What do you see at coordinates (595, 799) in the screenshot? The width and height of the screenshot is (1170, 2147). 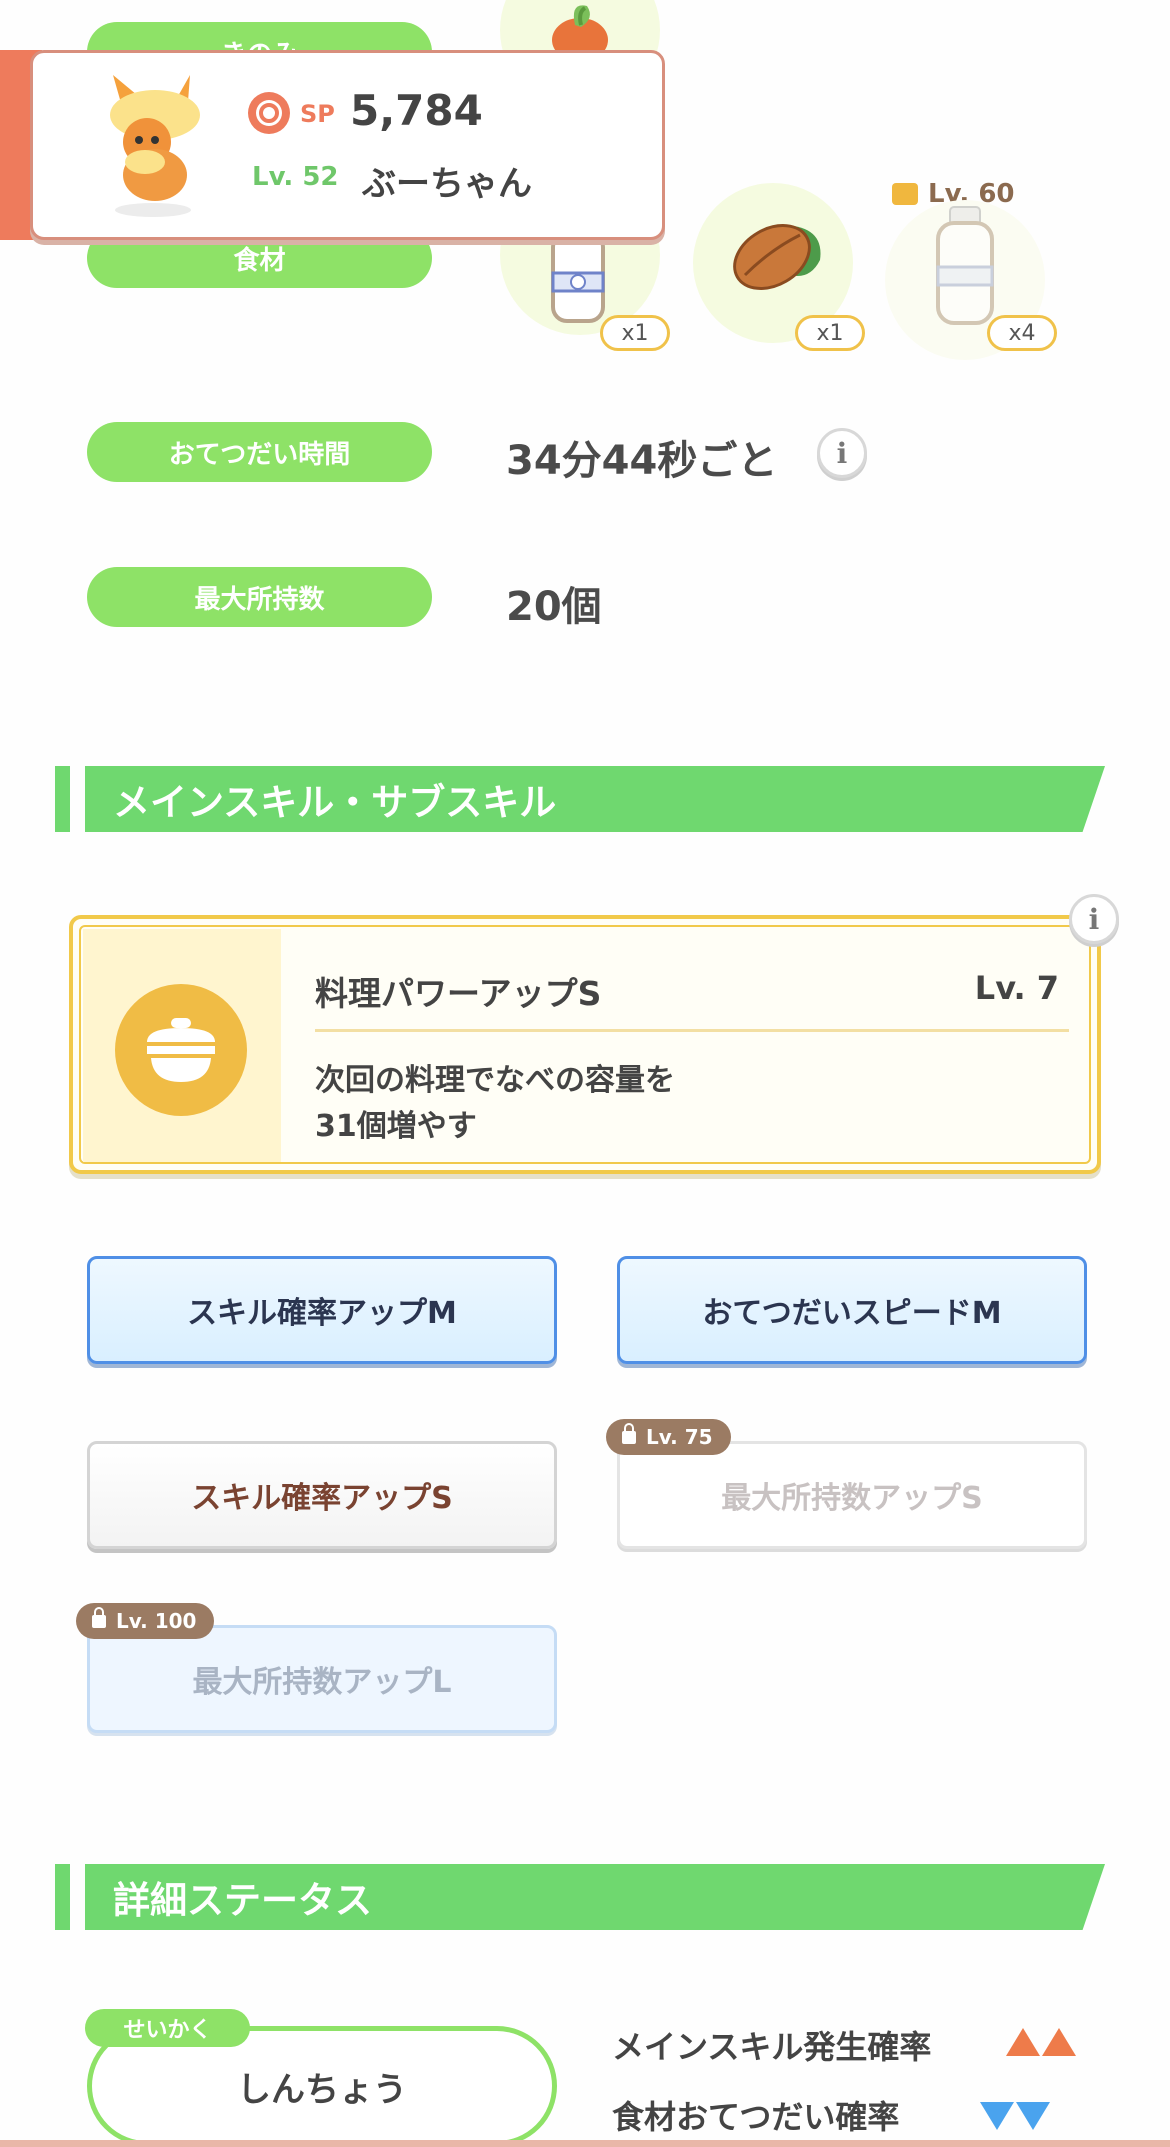 I see `skills-section-title: メインスキル・サブスキル` at bounding box center [595, 799].